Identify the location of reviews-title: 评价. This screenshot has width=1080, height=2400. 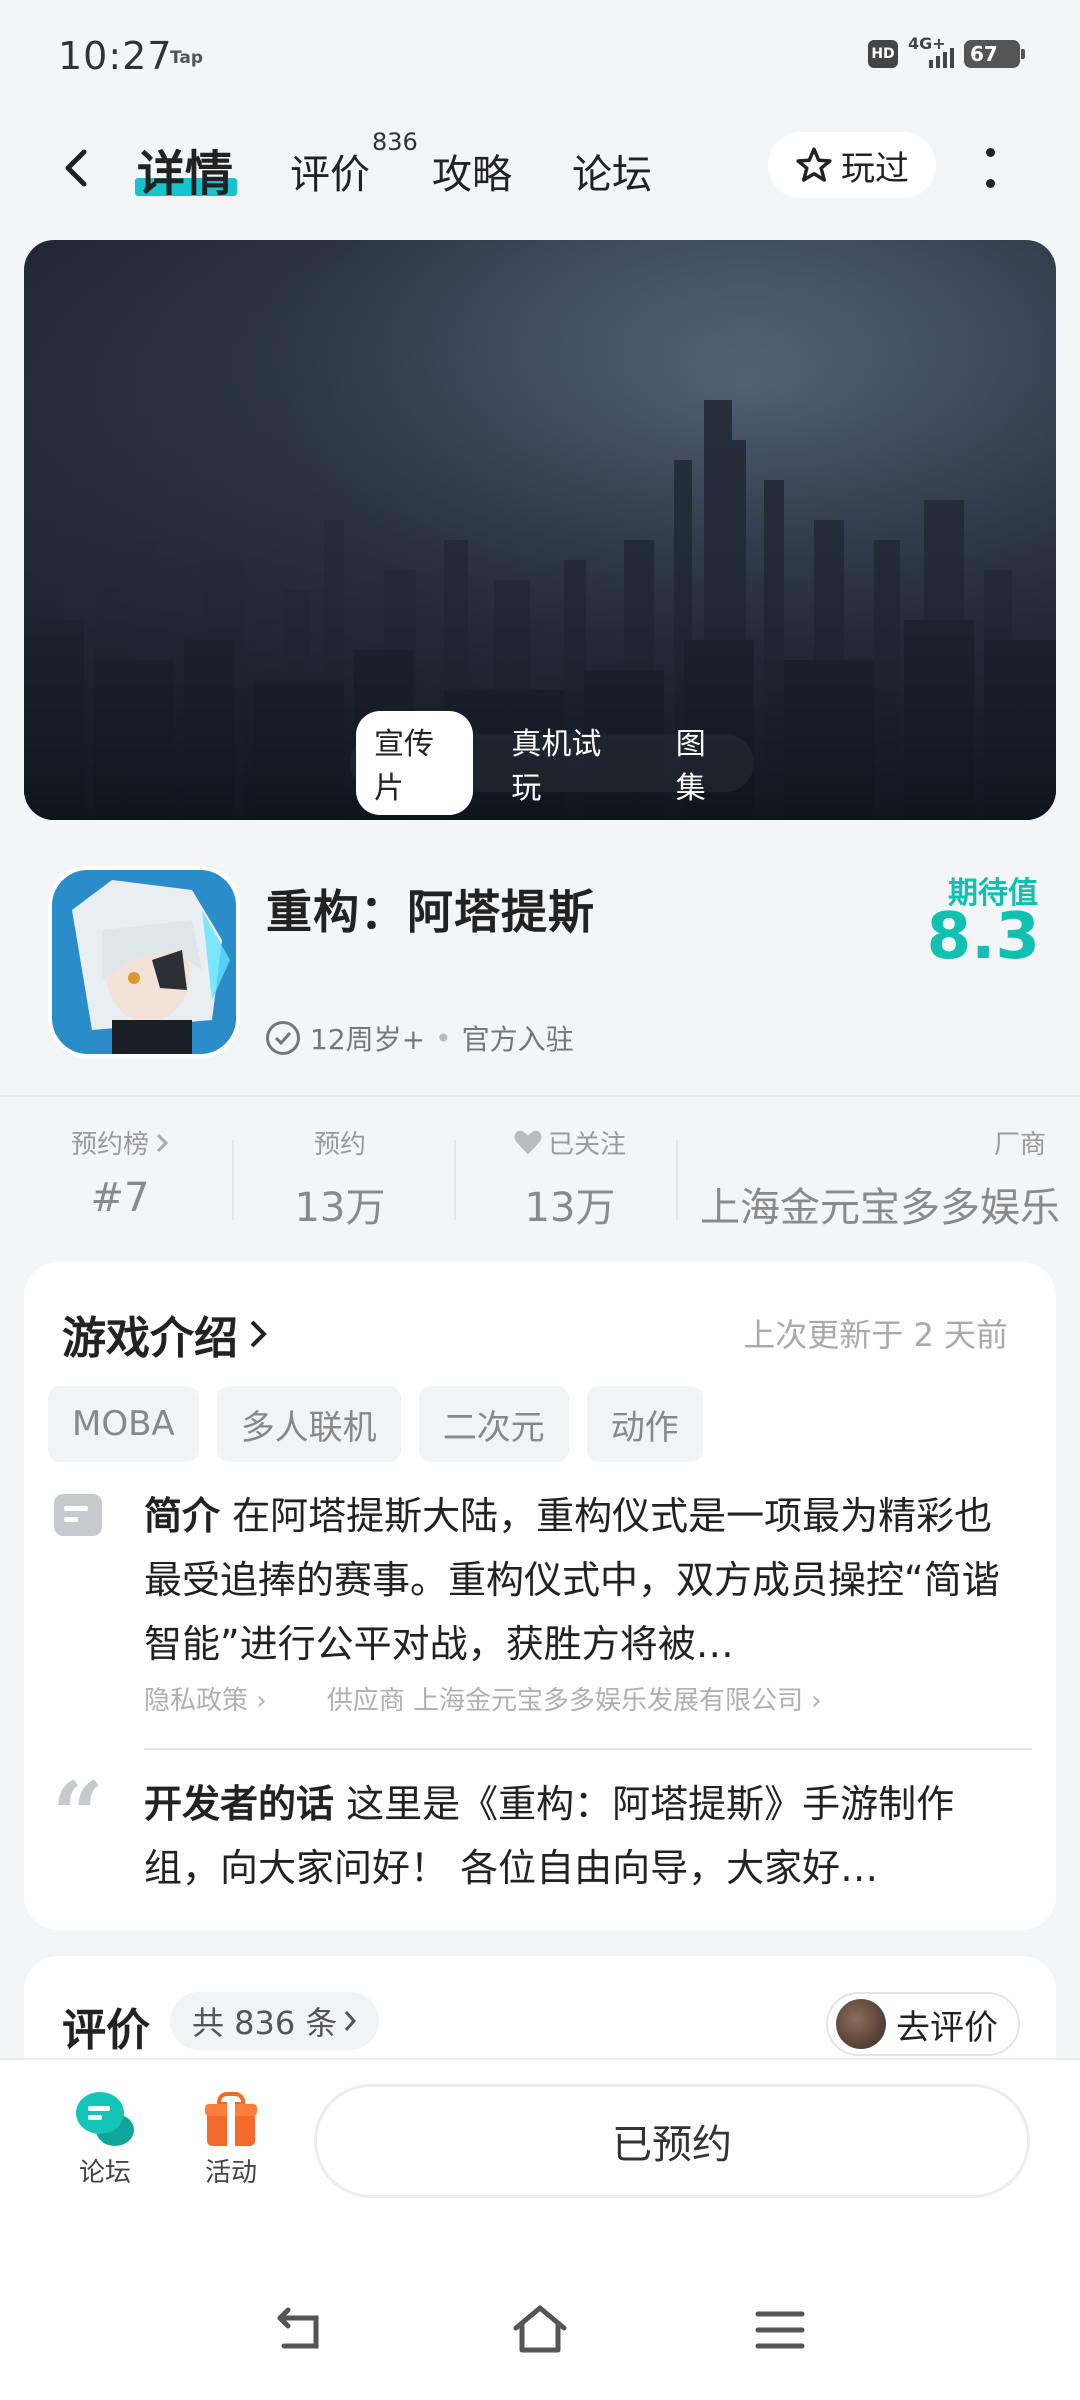
(106, 2030).